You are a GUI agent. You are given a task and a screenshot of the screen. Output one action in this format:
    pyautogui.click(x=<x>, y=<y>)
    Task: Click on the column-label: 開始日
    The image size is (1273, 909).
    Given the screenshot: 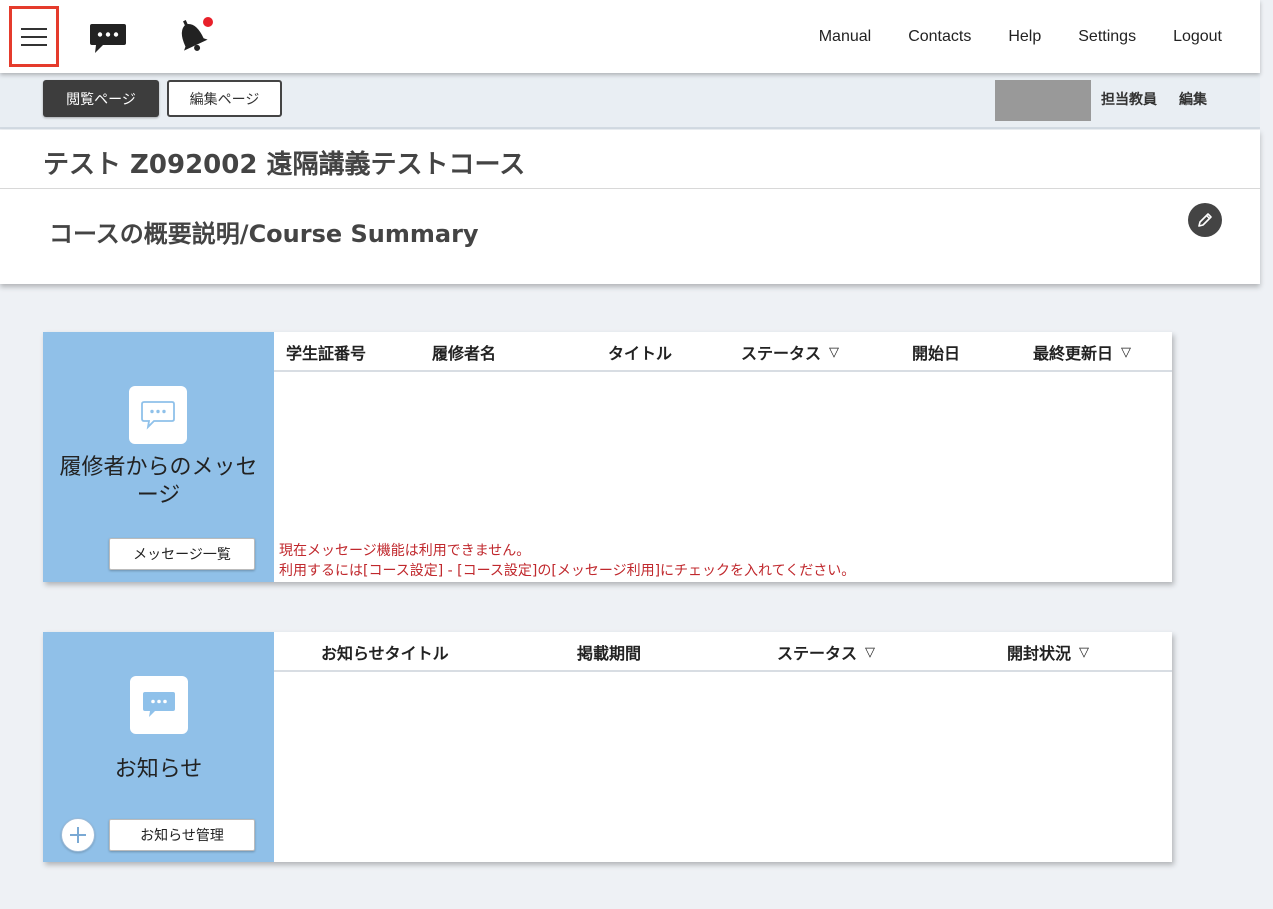 What is the action you would take?
    pyautogui.click(x=936, y=353)
    